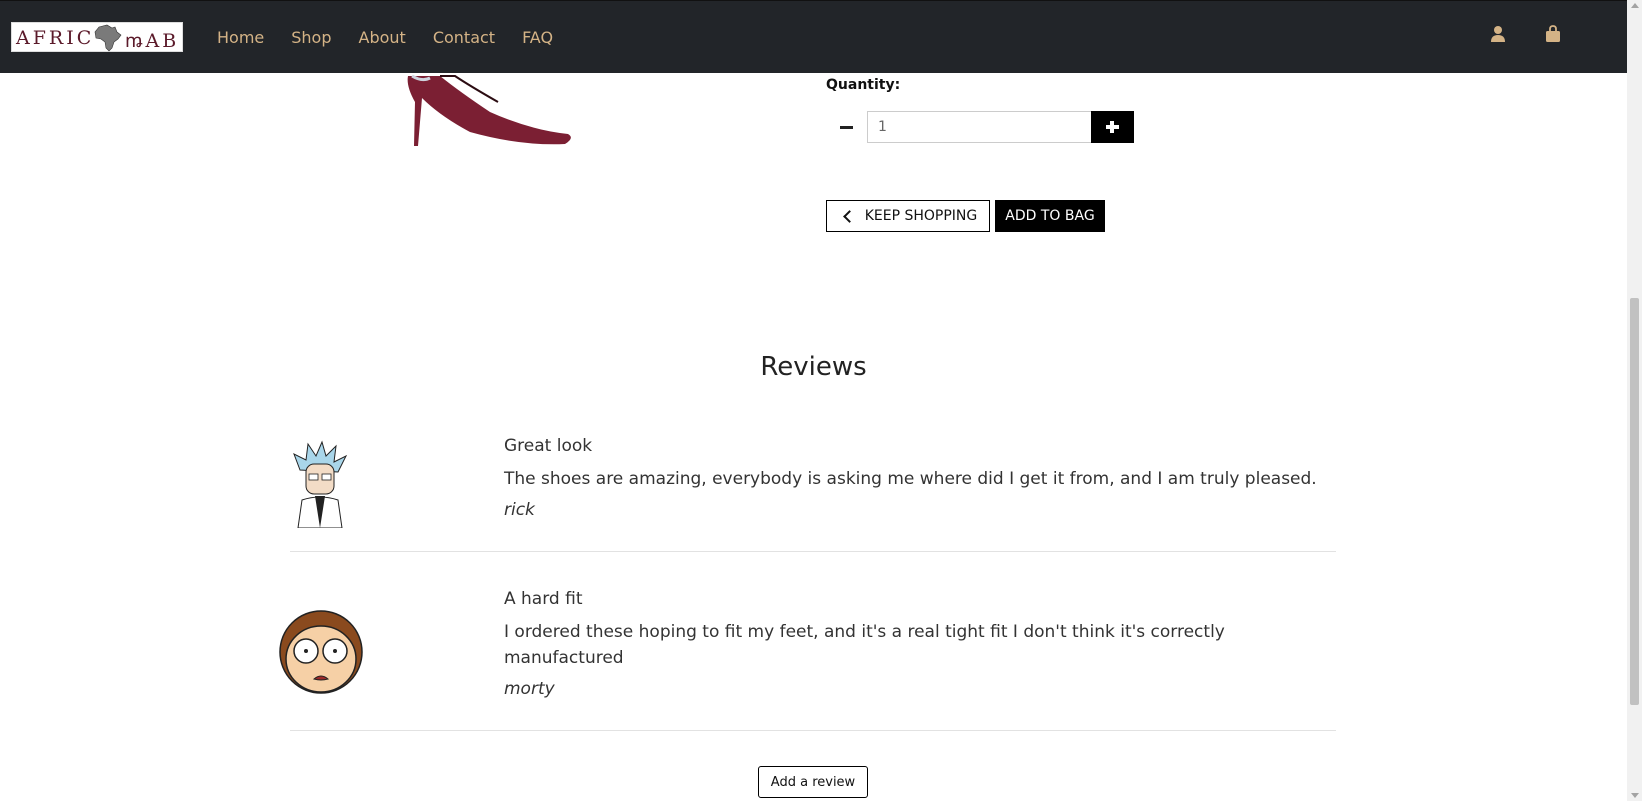 The height and width of the screenshot is (801, 1642). I want to click on keep-shopping-button: KEEP SHOPPING, so click(908, 216).